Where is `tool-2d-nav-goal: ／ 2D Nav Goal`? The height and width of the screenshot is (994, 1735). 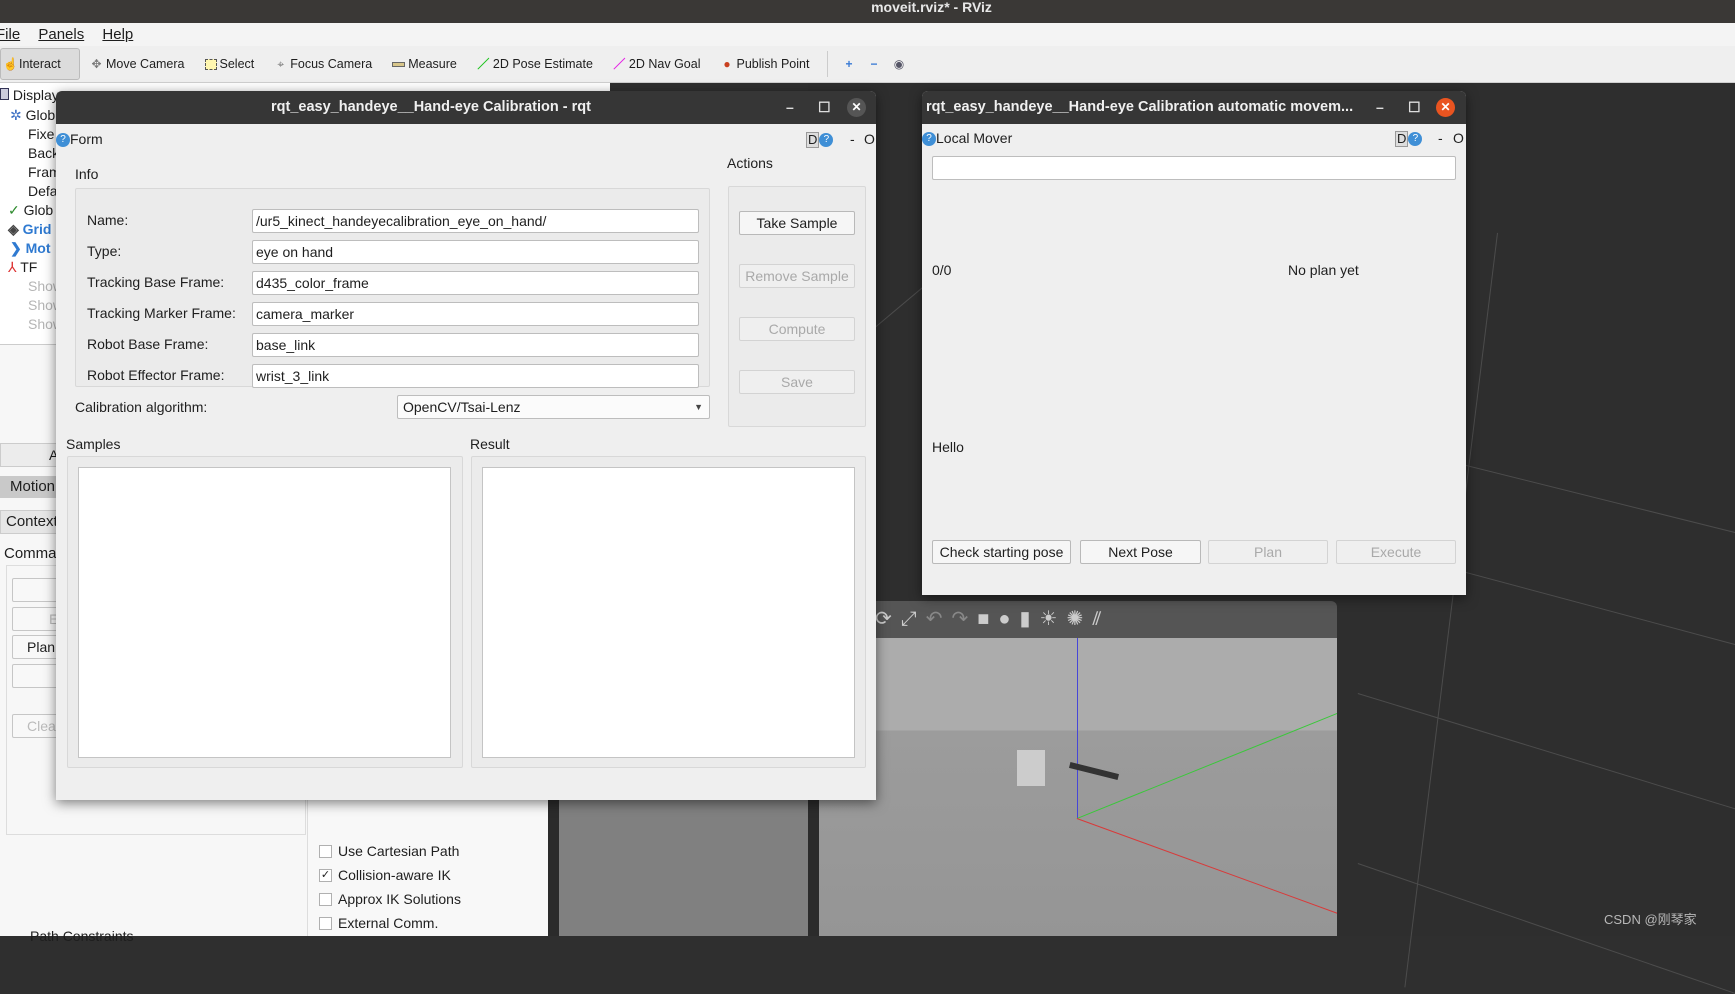 tool-2d-nav-goal: ／ 2D Nav Goal is located at coordinates (657, 64).